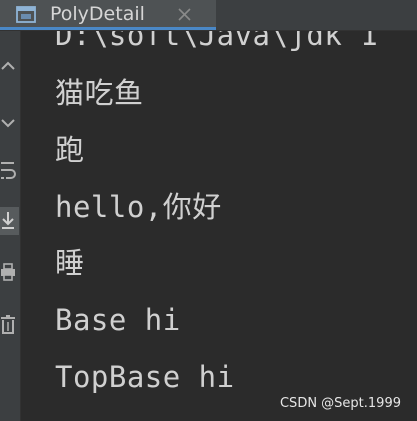 This screenshot has height=421, width=417. Describe the element at coordinates (26, 14) in the screenshot. I see `run-console-icon` at that location.